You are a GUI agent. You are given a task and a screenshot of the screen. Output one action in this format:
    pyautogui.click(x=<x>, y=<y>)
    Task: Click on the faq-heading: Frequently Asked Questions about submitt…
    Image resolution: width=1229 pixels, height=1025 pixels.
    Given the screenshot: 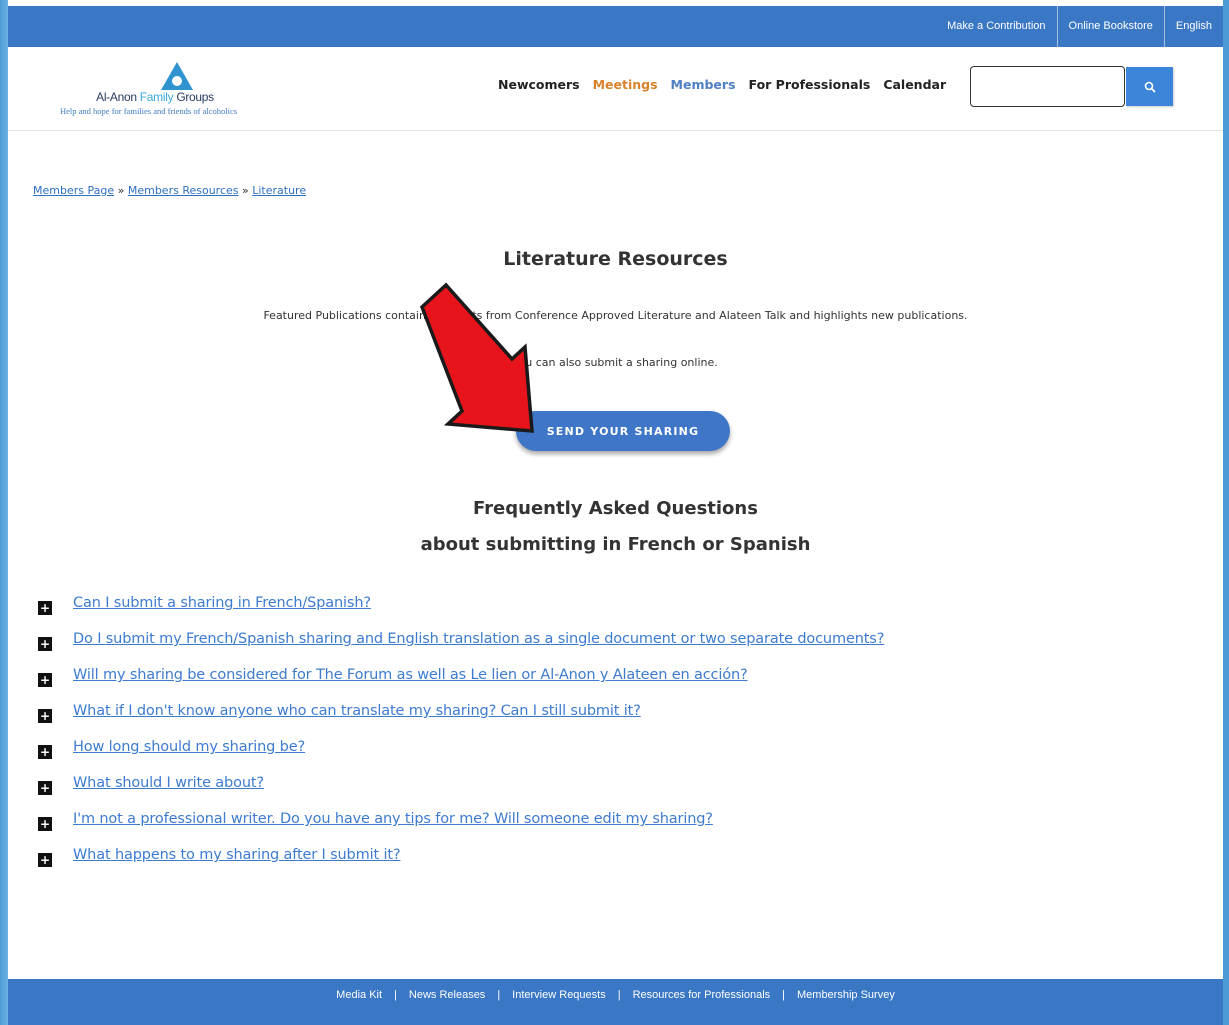 What is the action you would take?
    pyautogui.click(x=615, y=527)
    